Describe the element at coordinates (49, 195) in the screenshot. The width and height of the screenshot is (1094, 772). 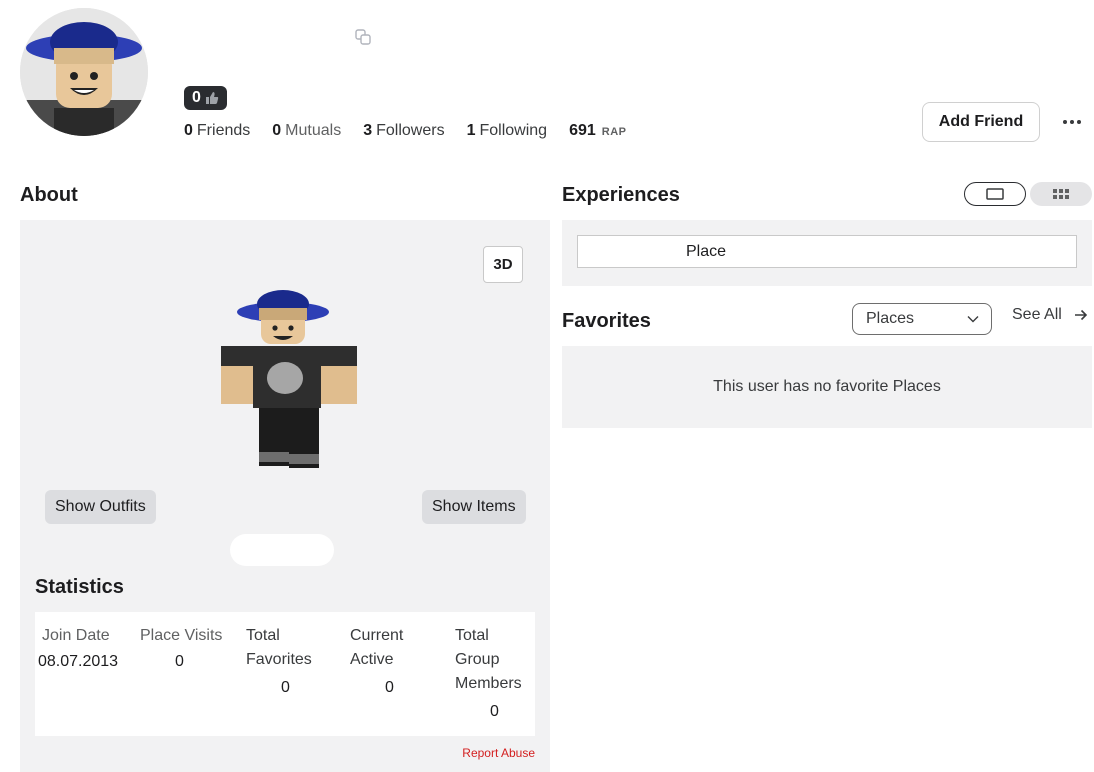
I see `about-title: About` at that location.